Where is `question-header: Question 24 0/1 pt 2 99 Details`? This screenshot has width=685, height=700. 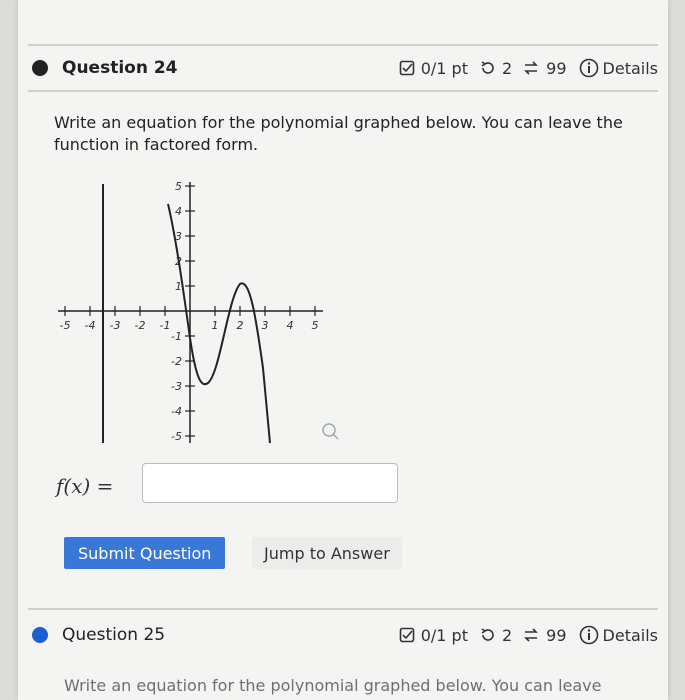 question-header: Question 24 0/1 pt 2 99 Details is located at coordinates (343, 68).